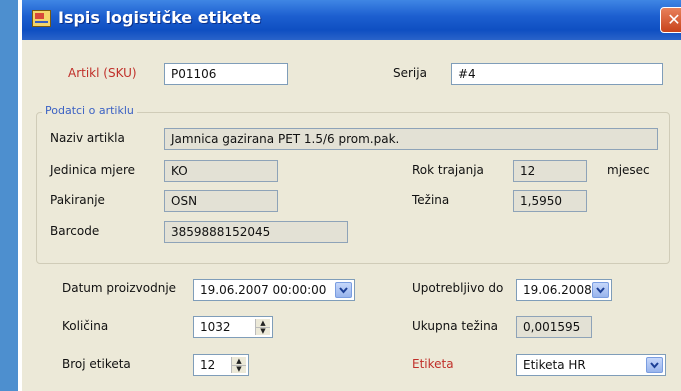 Image resolution: width=681 pixels, height=391 pixels. What do you see at coordinates (87, 138) in the screenshot?
I see `naziv-label: Naziv artikla` at bounding box center [87, 138].